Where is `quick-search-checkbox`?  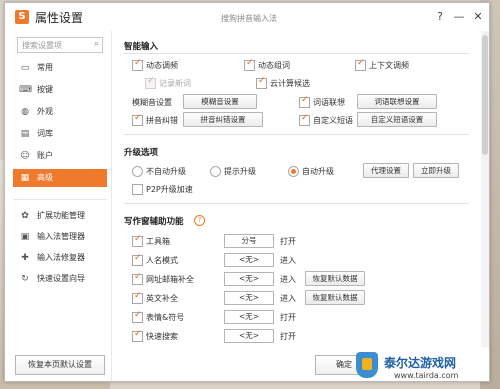
quick-search-checkbox is located at coordinates (137, 335).